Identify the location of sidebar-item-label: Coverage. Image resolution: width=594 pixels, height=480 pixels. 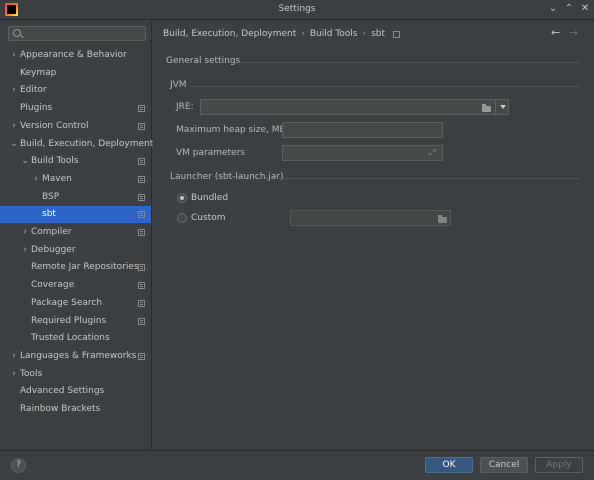
(53, 285).